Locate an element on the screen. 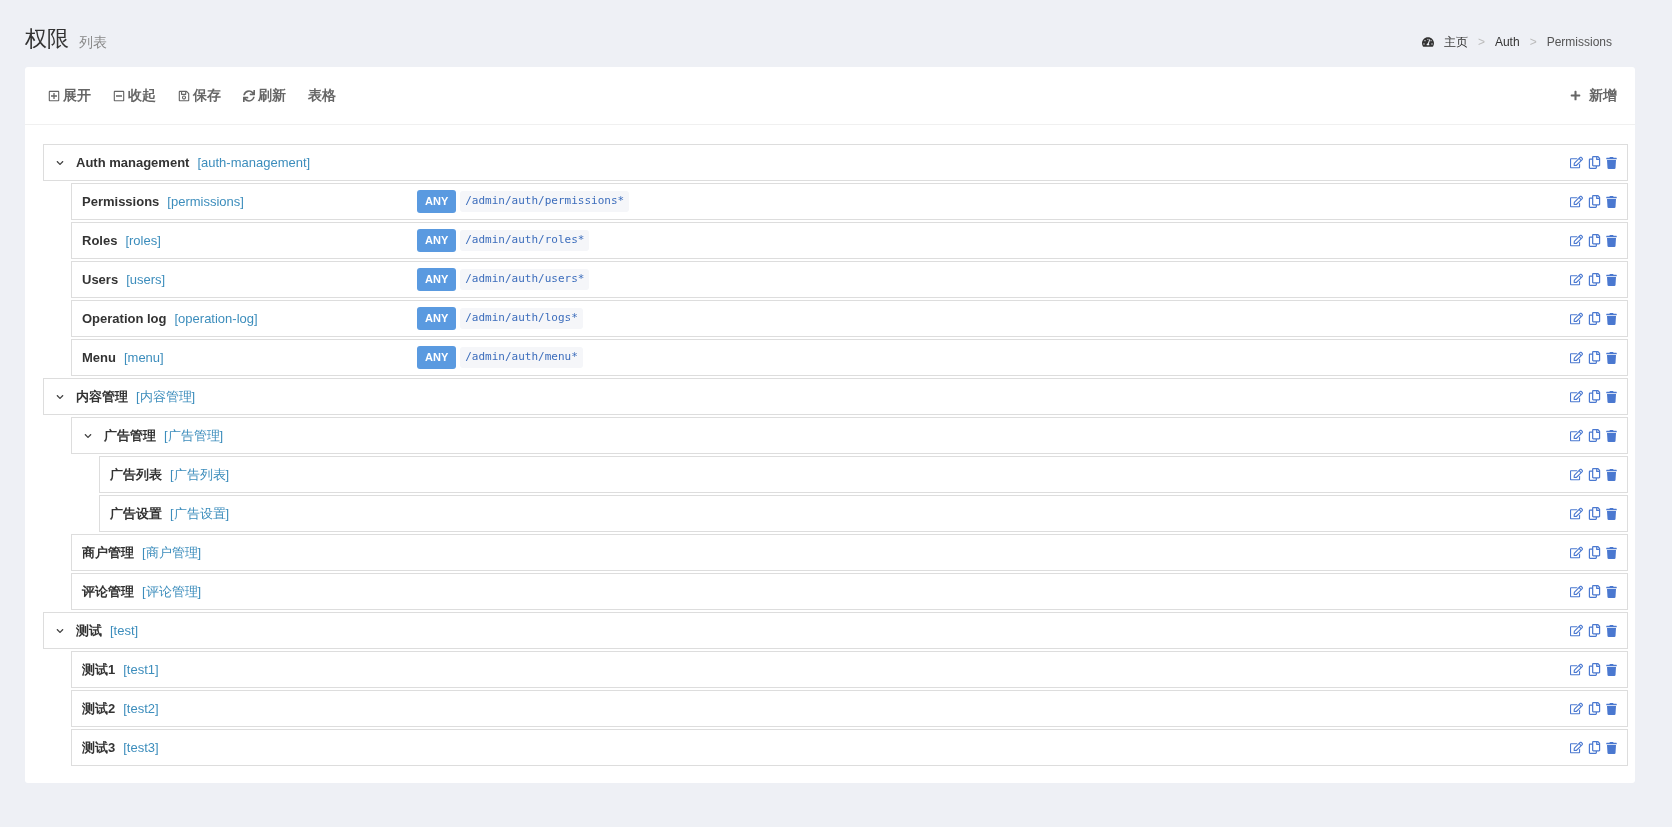 The width and height of the screenshot is (1672, 827). item-name: Permissions is located at coordinates (121, 201).